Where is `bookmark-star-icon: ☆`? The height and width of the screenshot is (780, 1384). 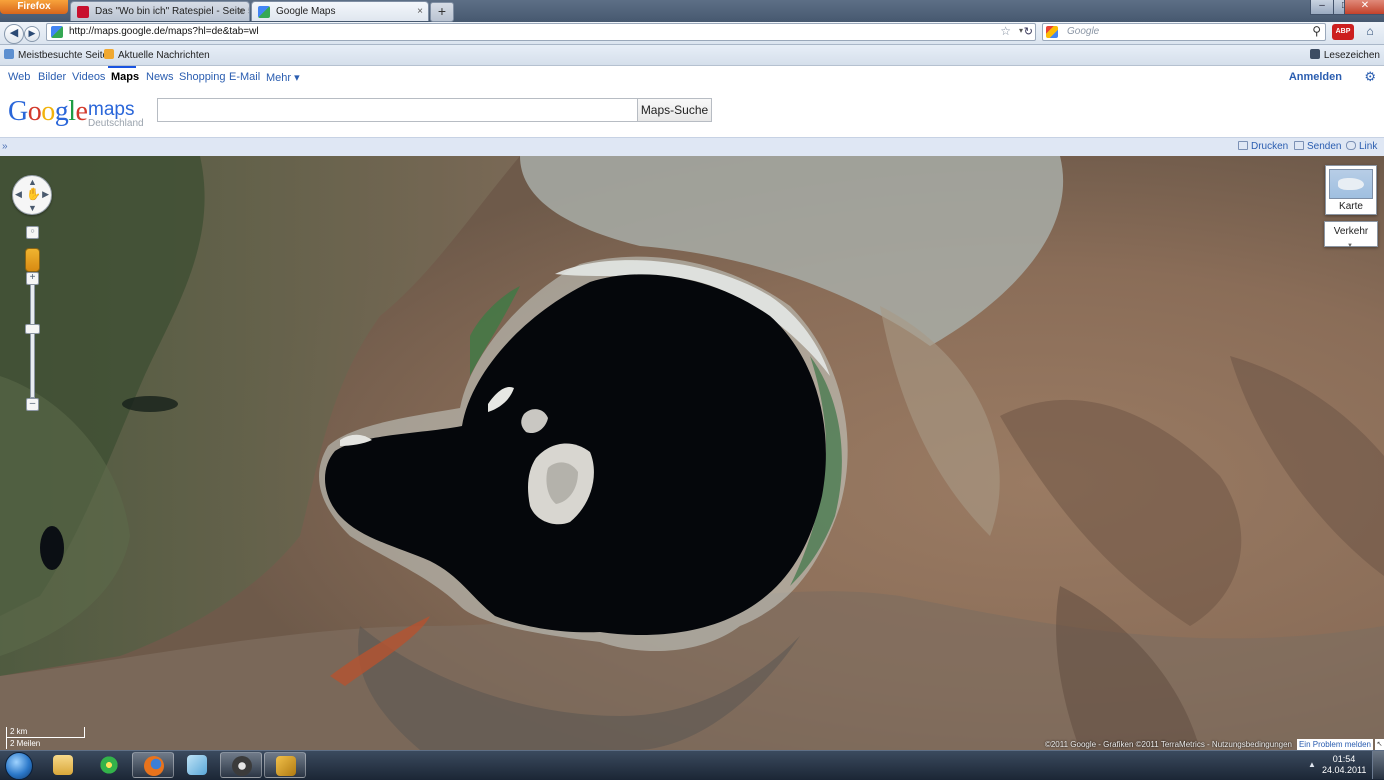
bookmark-star-icon: ☆ is located at coordinates (1005, 31).